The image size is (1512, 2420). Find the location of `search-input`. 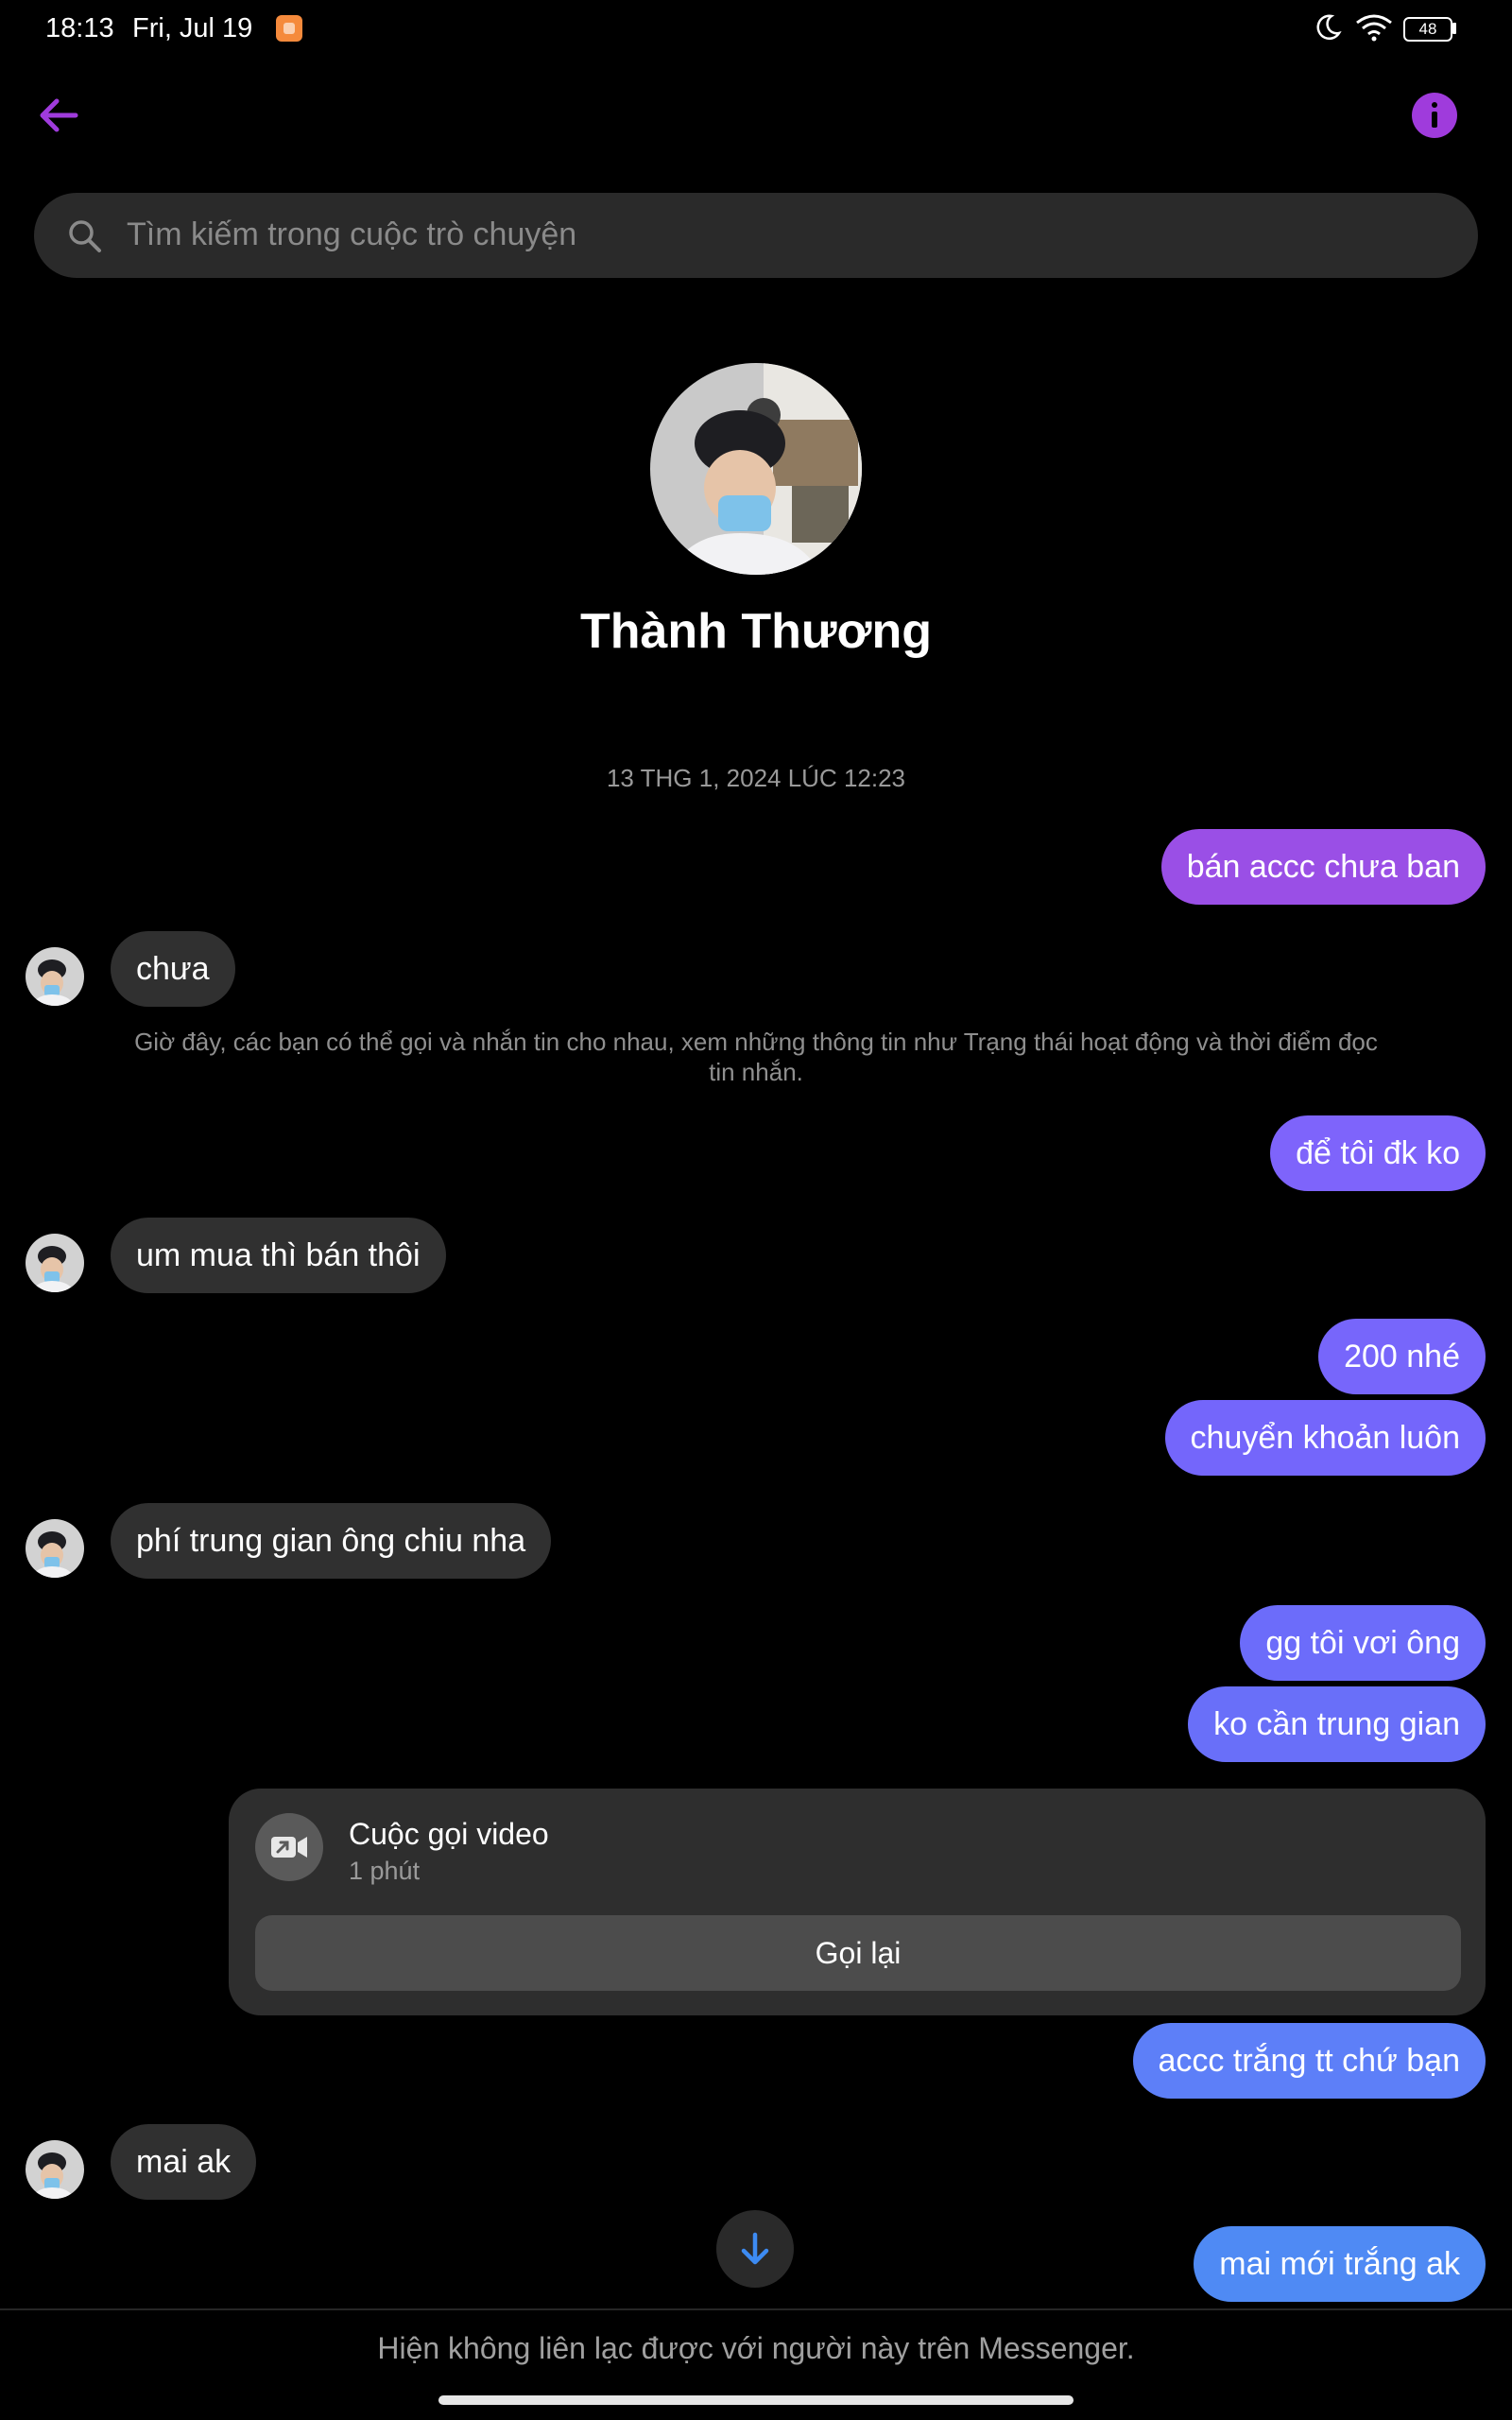

search-input is located at coordinates (779, 234).